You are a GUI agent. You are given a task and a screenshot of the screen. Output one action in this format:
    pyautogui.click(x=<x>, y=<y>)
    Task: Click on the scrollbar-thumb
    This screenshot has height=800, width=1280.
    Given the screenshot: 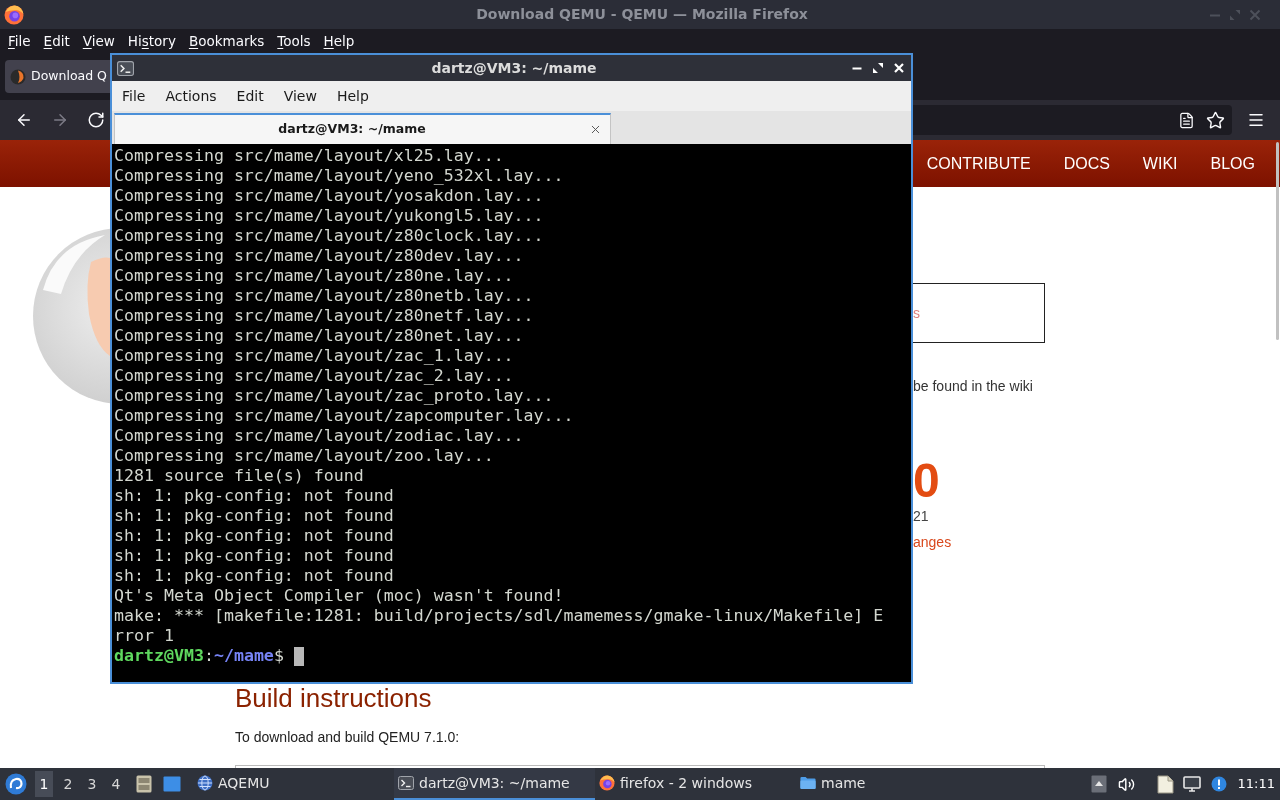 What is the action you would take?
    pyautogui.click(x=1277, y=241)
    